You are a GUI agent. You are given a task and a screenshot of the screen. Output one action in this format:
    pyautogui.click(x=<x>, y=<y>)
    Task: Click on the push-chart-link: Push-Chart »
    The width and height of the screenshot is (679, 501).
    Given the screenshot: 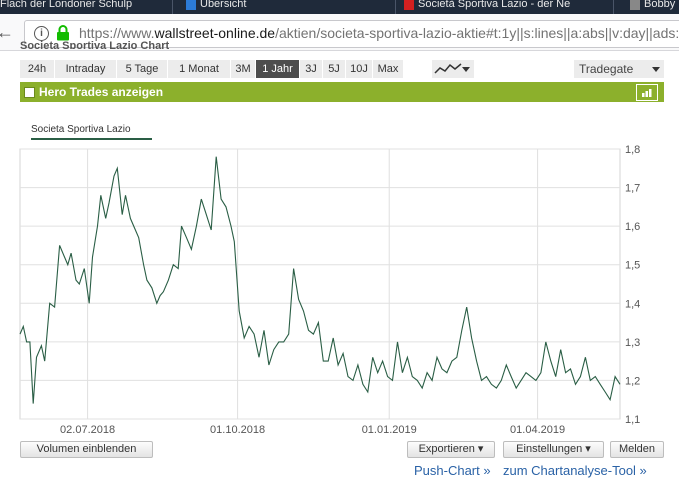 What is the action you would take?
    pyautogui.click(x=452, y=470)
    